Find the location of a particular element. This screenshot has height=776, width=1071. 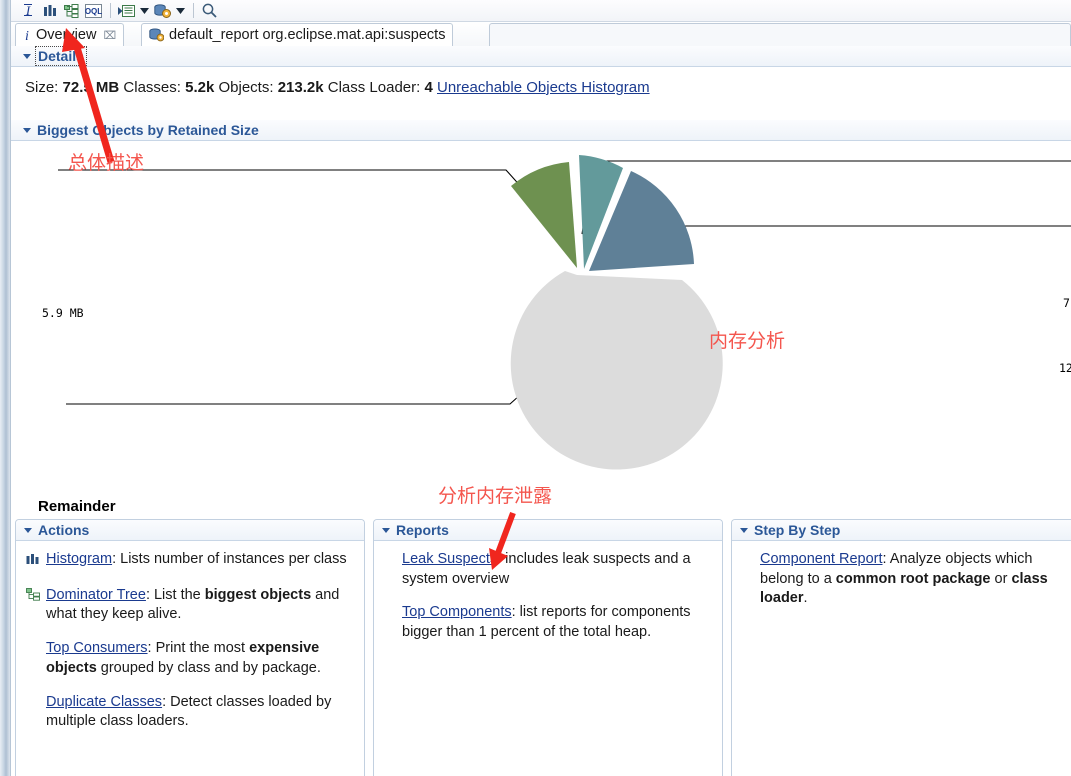

pie-label-green: 5.9 MB is located at coordinates (63, 313).